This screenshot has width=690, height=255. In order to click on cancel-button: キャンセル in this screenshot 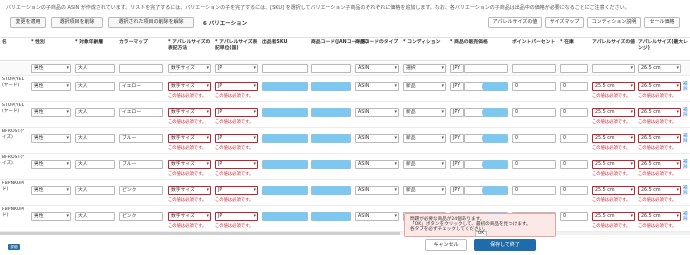, I will do `click(446, 245)`.